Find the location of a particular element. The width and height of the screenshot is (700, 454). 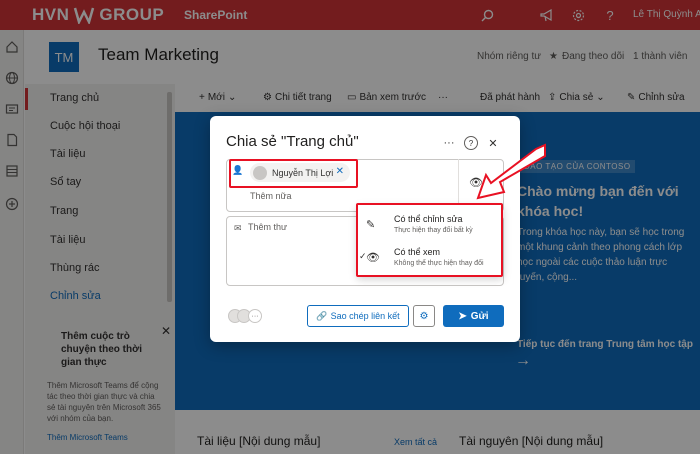

access-avatars: ··· is located at coordinates (245, 316).